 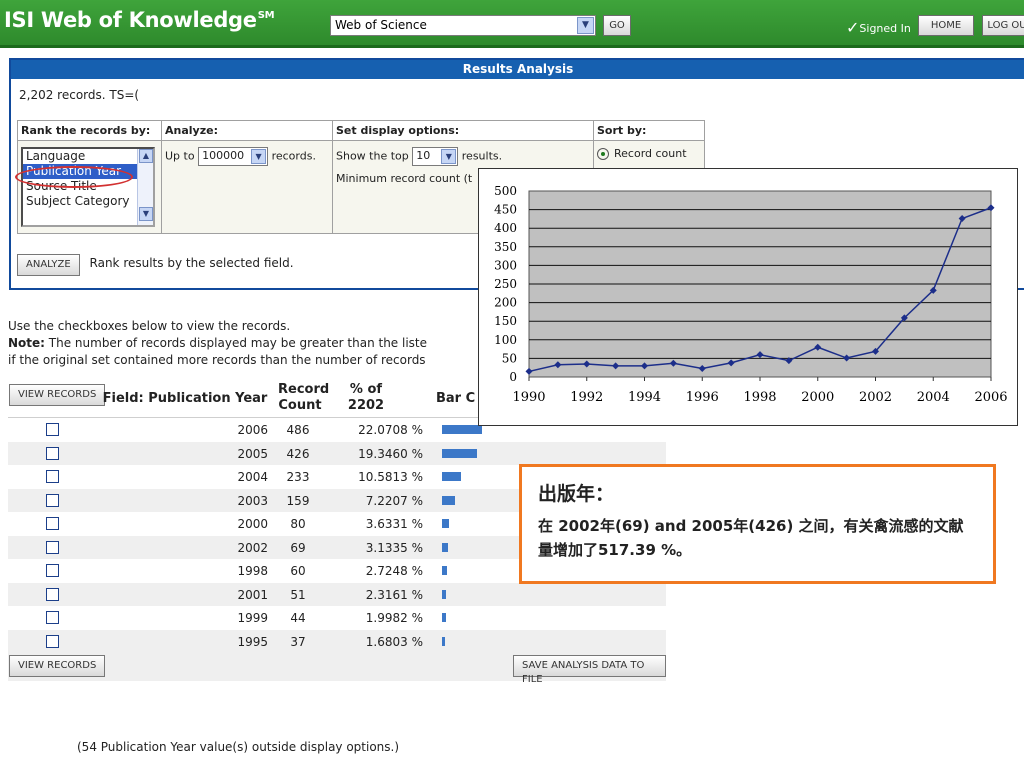 I want to click on x-tick-label: 1996, so click(x=702, y=397).